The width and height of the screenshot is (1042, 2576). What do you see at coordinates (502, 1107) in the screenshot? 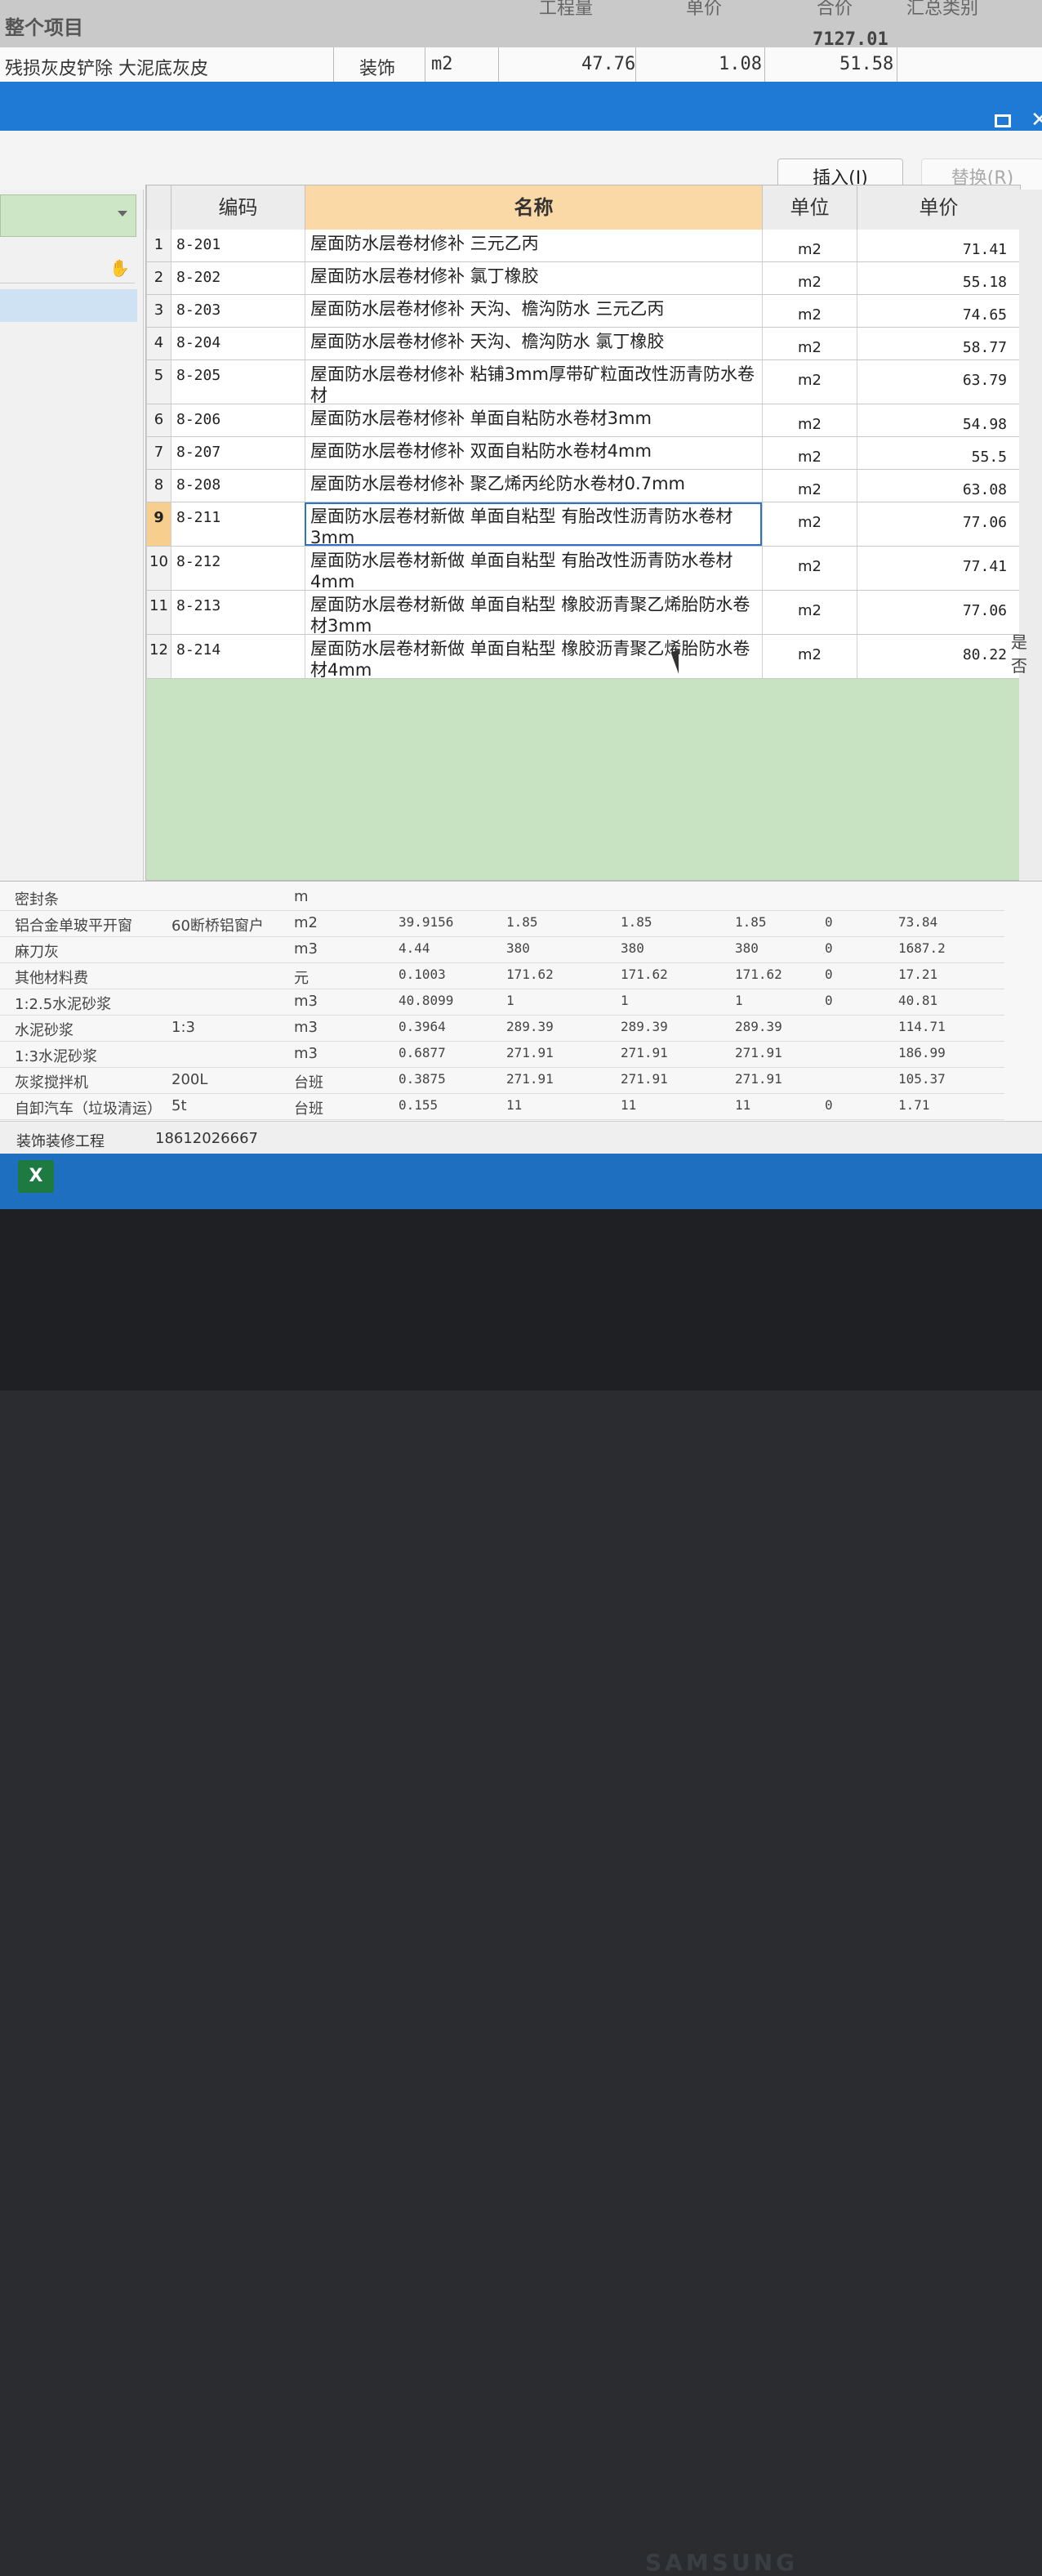
I see `material-row: 自卸汽车（垃圾清运） 5t 台班 0.155 11 11 11 0 1.71` at bounding box center [502, 1107].